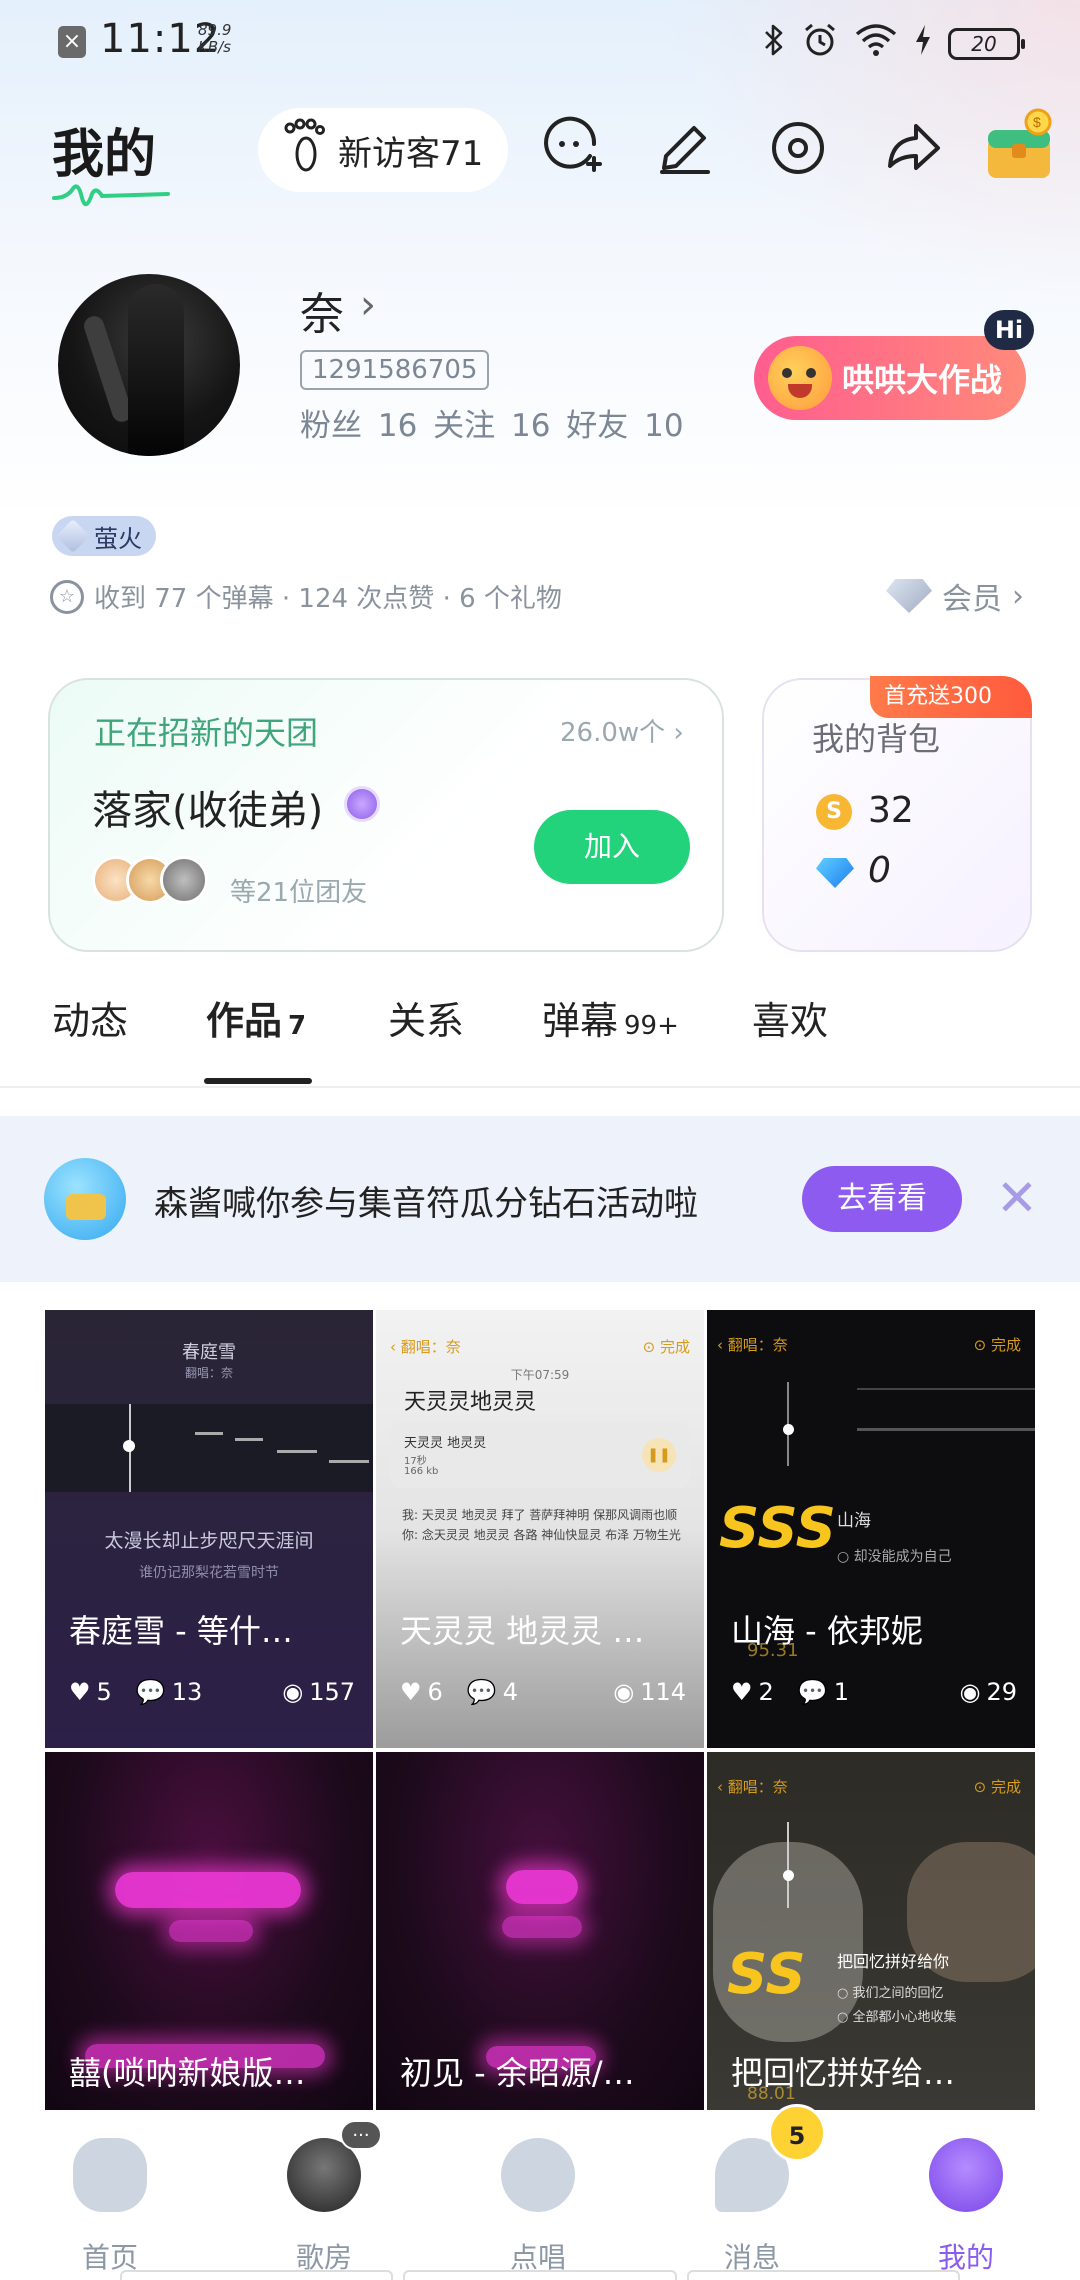 This screenshot has width=1080, height=2280. Describe the element at coordinates (951, 697) in the screenshot. I see `first-recharge-ribbon: 首充送300` at that location.